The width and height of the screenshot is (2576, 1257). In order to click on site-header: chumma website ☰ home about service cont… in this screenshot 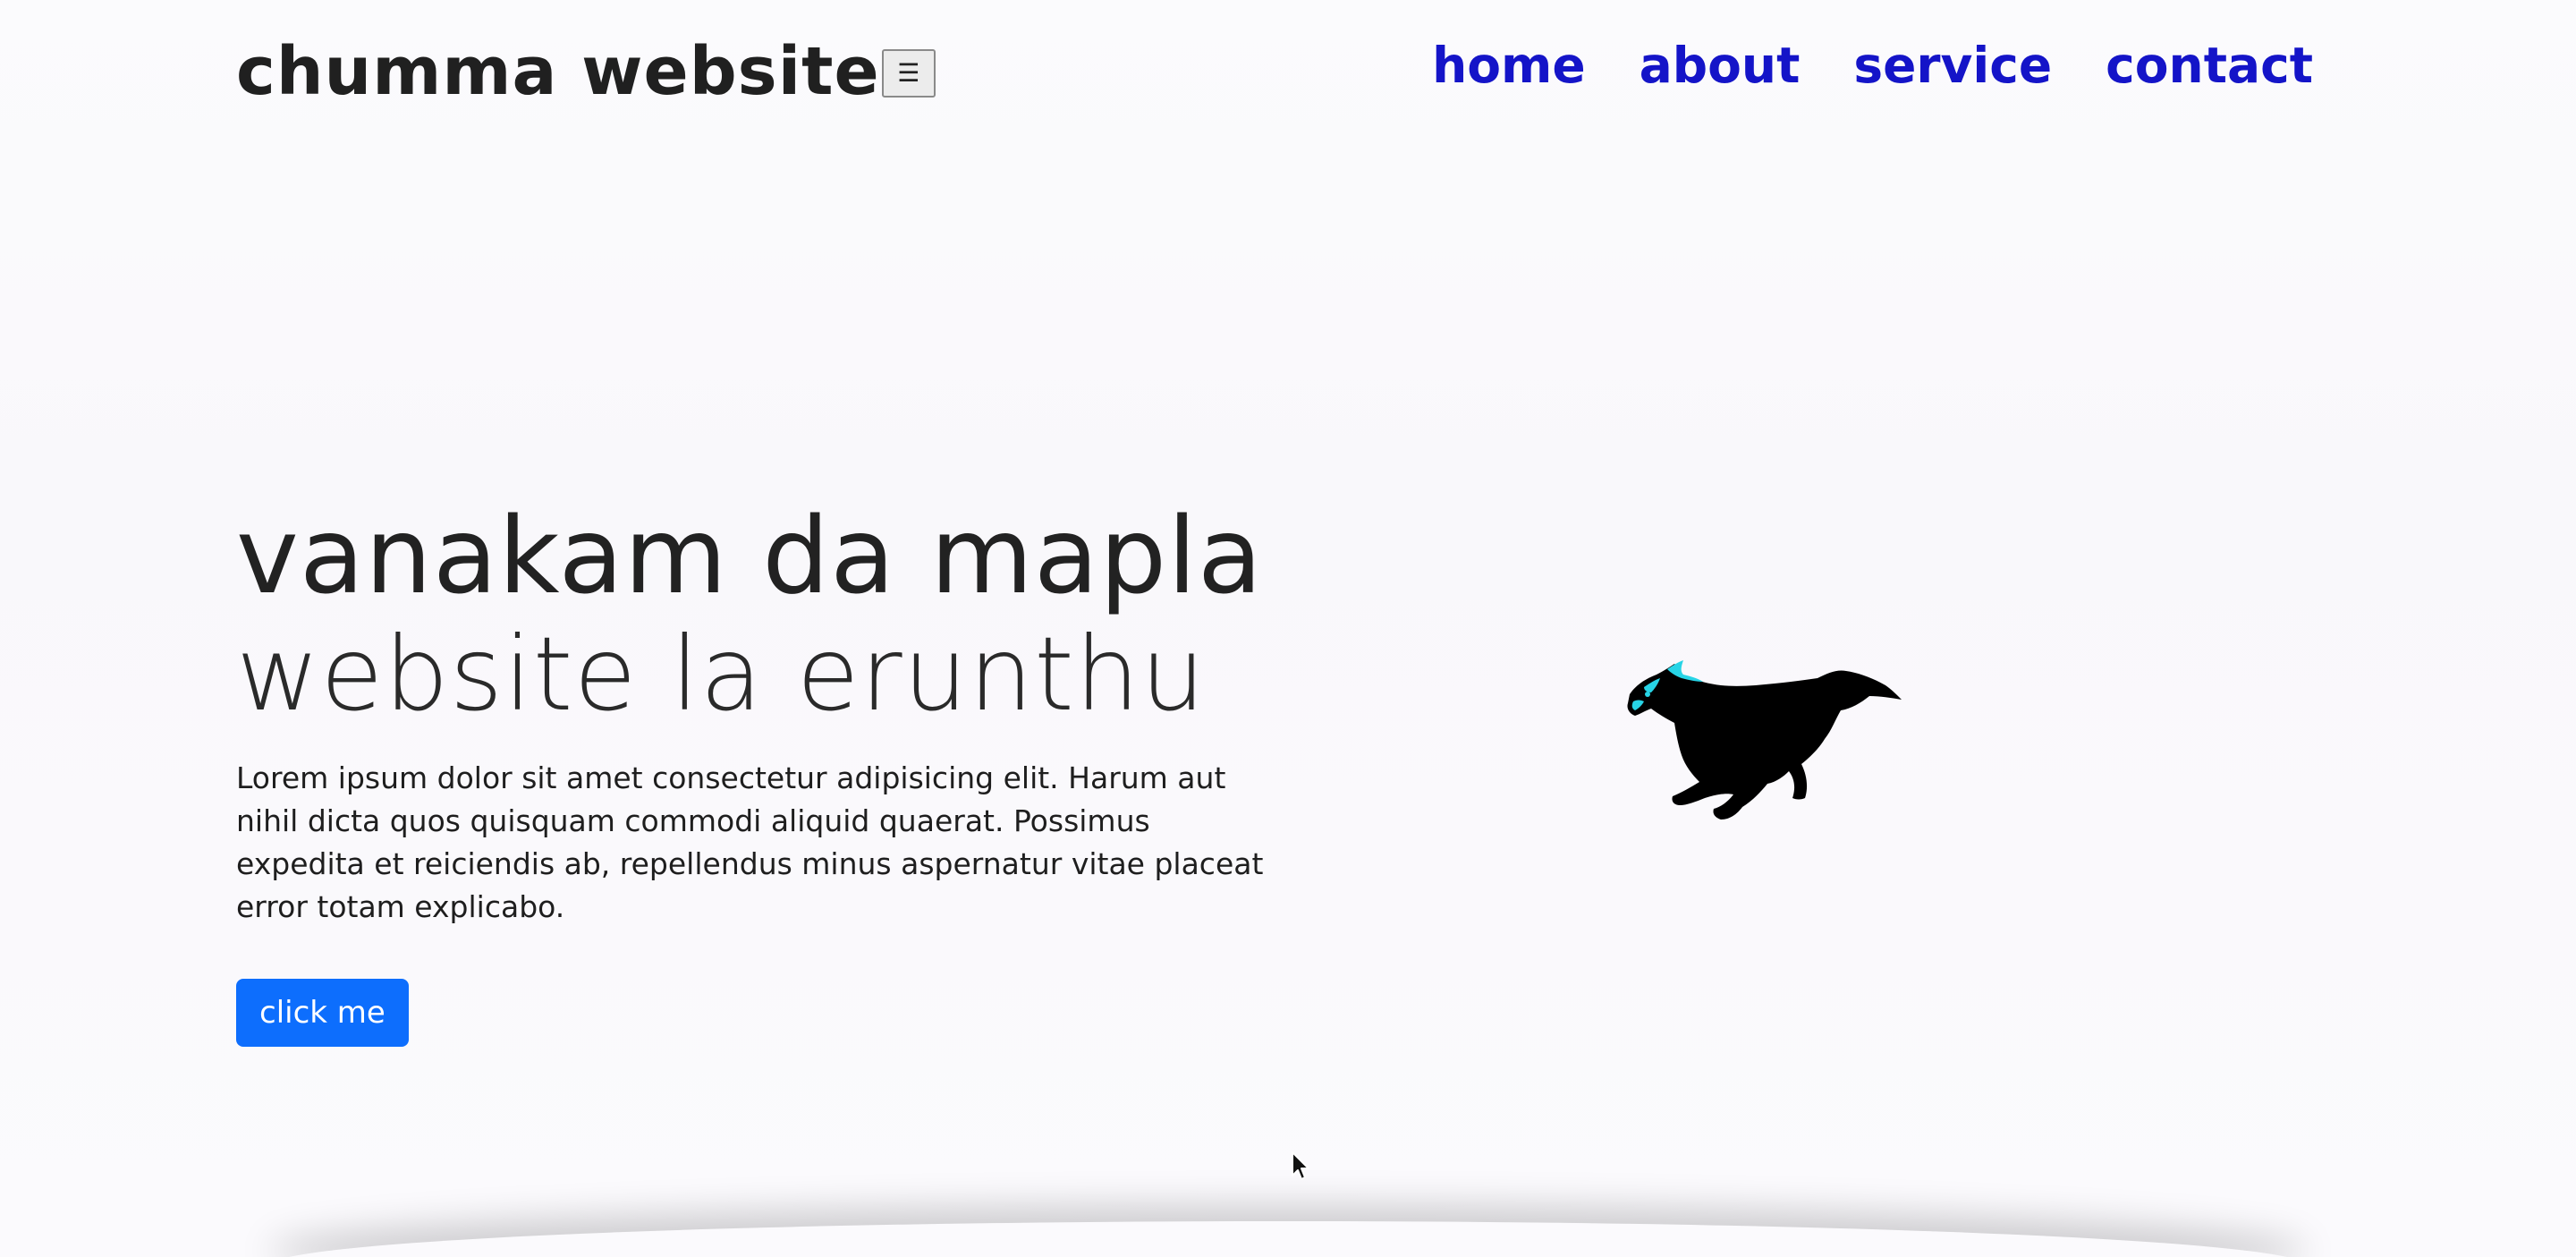, I will do `click(1288, 71)`.